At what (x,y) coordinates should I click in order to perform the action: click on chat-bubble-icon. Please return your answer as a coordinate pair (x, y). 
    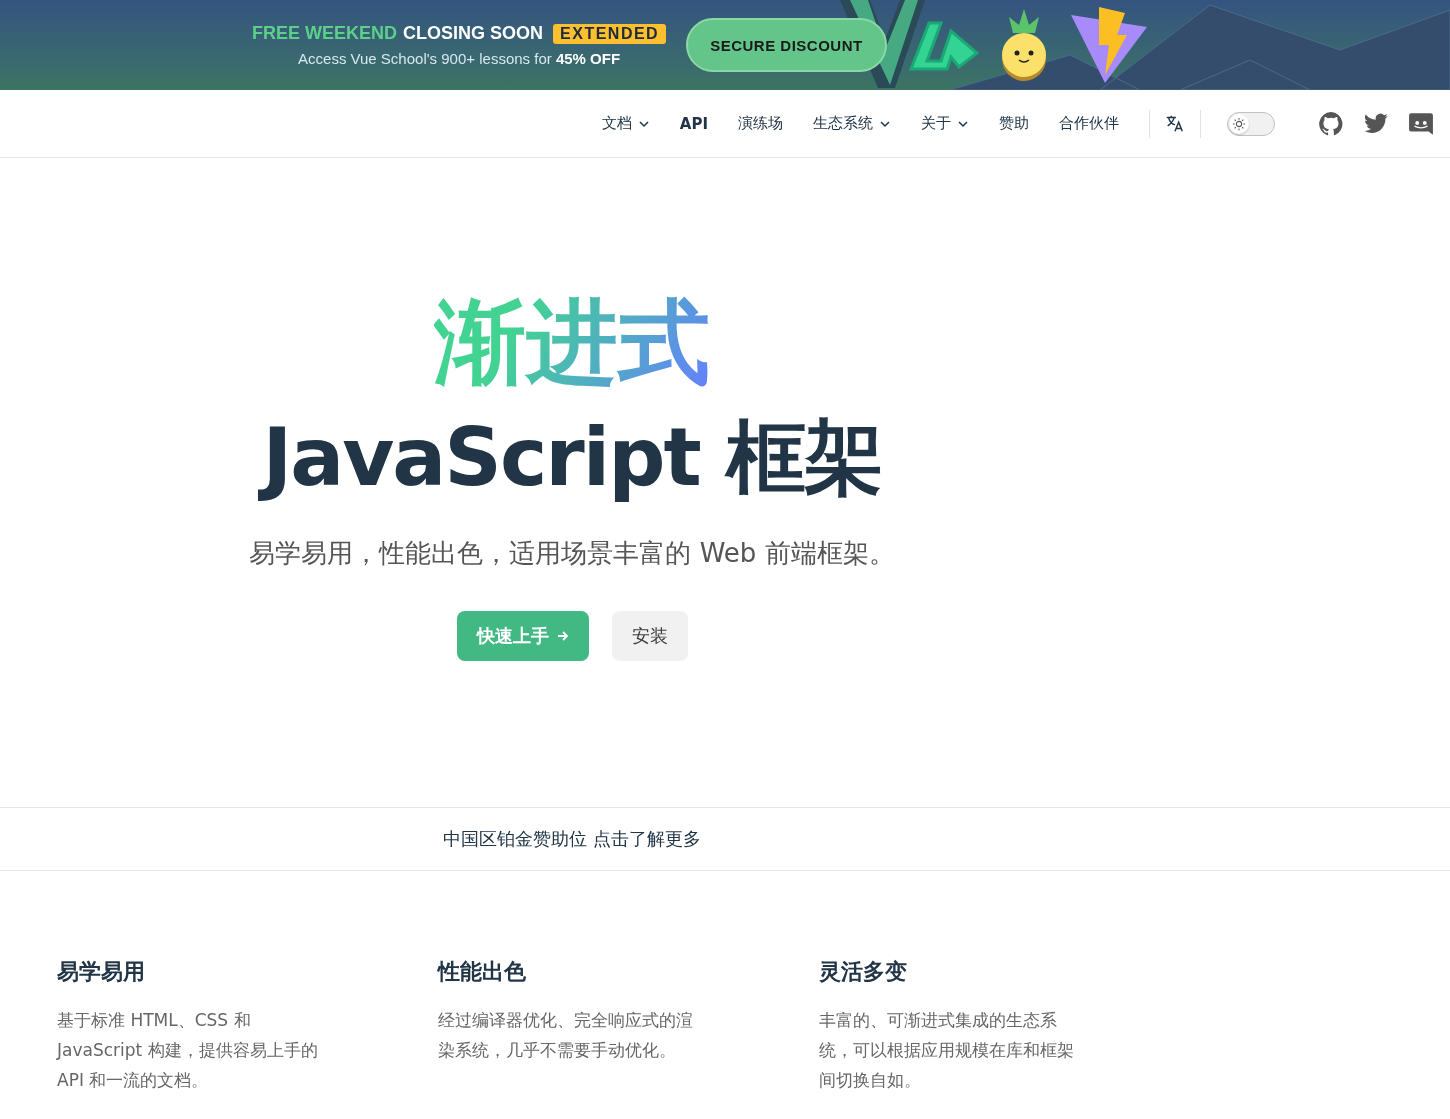
    Looking at the image, I should click on (1421, 123).